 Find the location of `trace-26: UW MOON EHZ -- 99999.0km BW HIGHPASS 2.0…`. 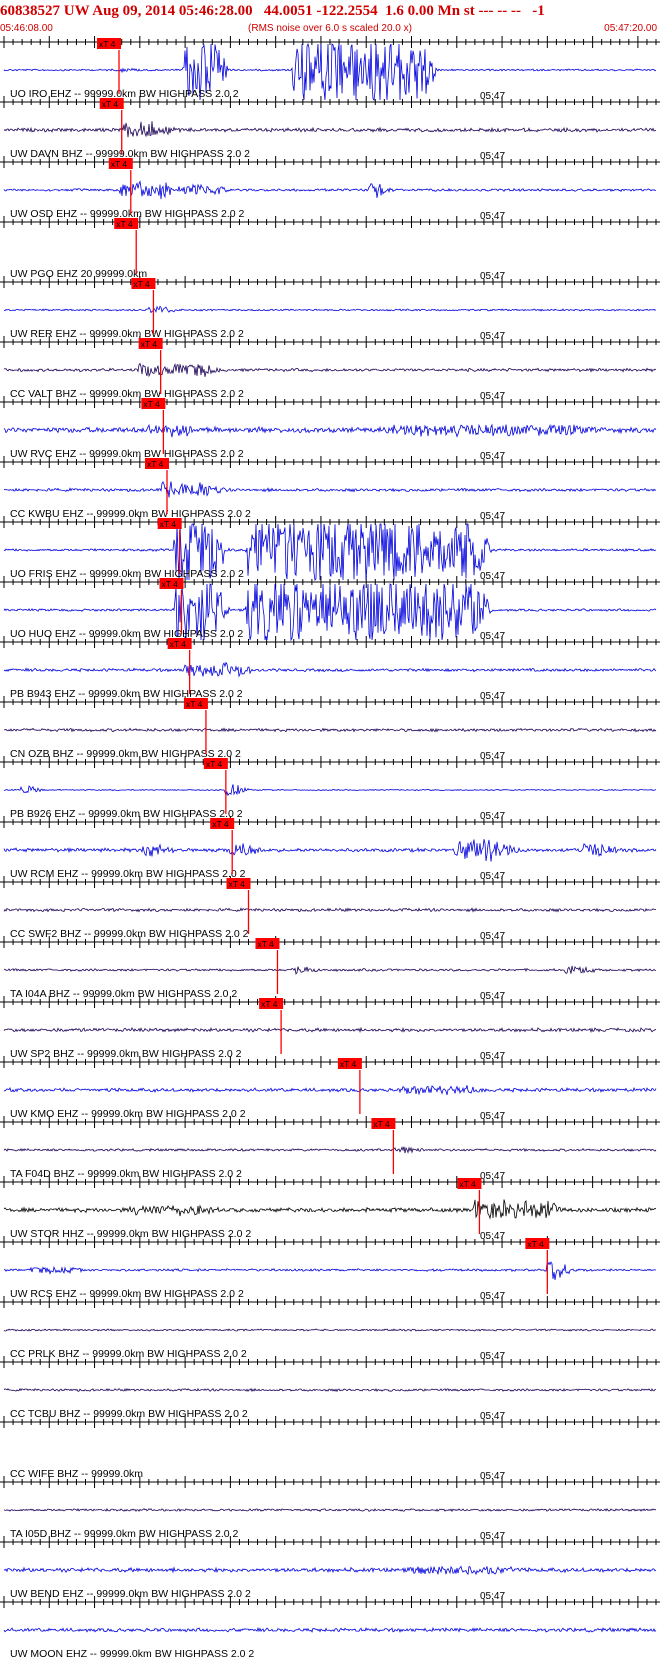

trace-26: UW MOON EHZ -- 99999.0km BW HIGHPASS 2.0… is located at coordinates (330, 1642).